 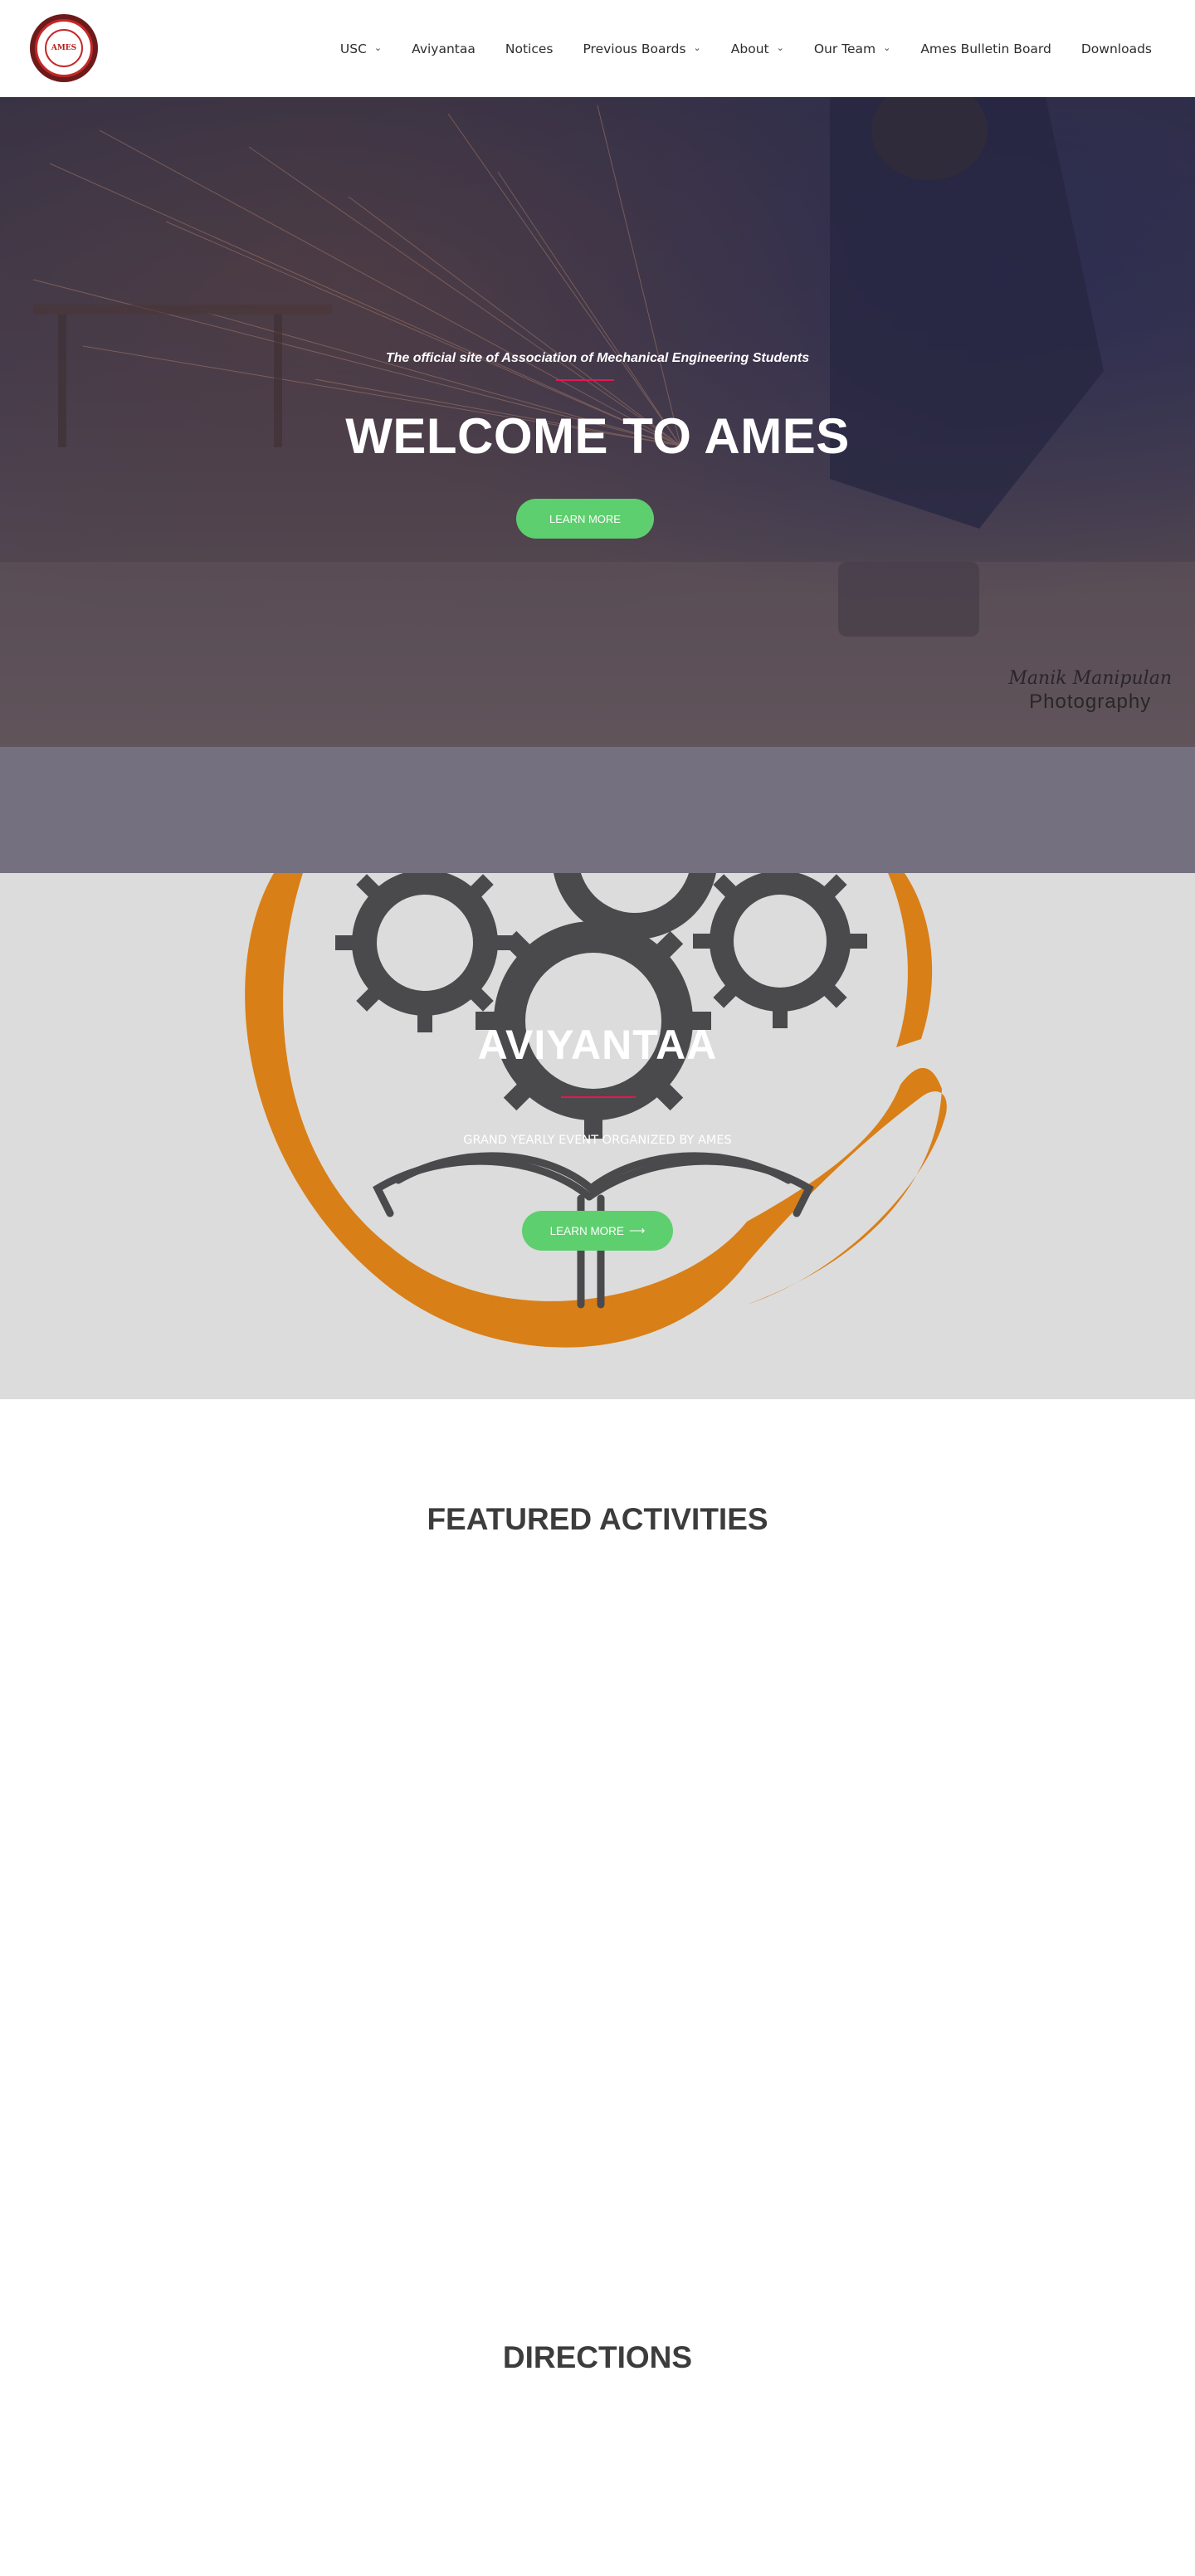 What do you see at coordinates (598, 1097) in the screenshot?
I see `aviyantaa-divider` at bounding box center [598, 1097].